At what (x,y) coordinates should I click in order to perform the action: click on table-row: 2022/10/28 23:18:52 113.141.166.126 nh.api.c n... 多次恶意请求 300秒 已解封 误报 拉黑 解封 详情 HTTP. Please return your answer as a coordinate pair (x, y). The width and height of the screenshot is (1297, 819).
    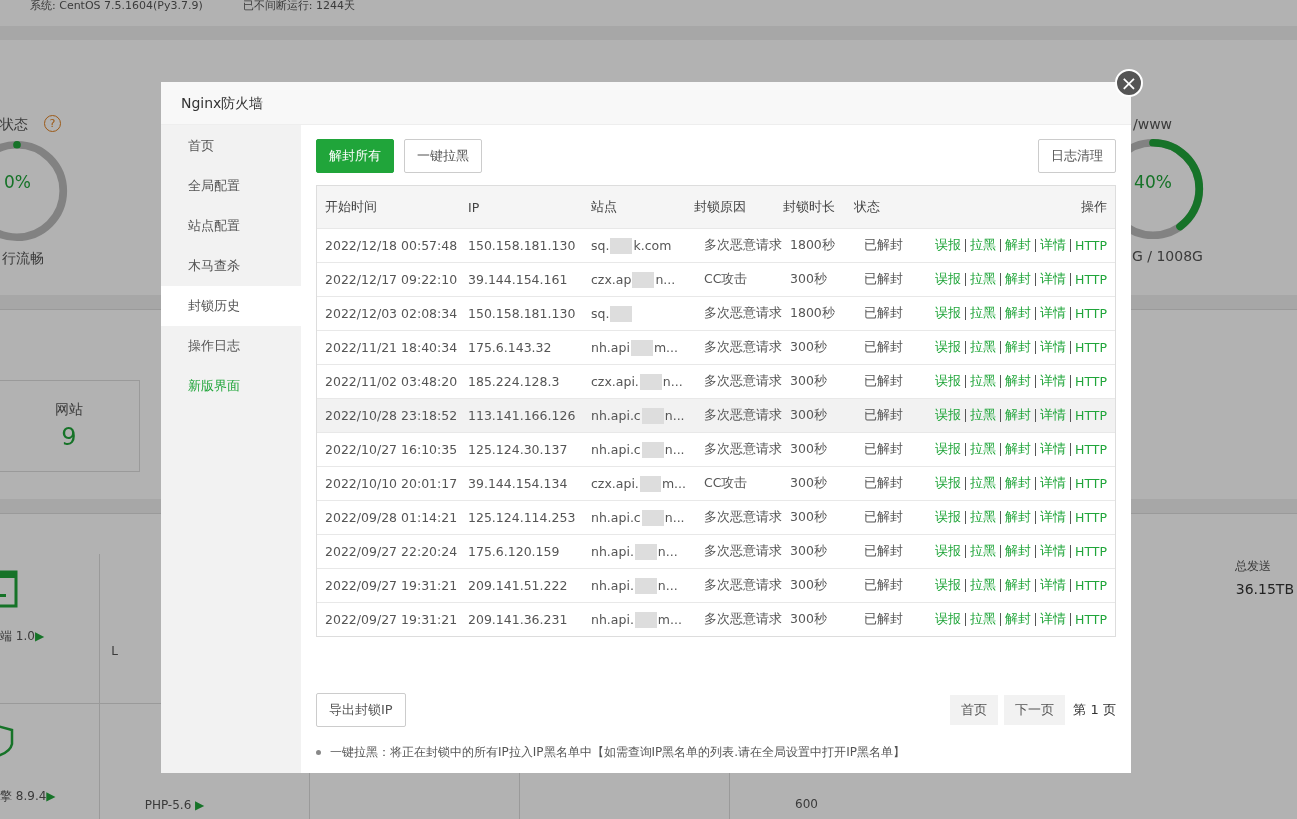
    Looking at the image, I should click on (716, 415).